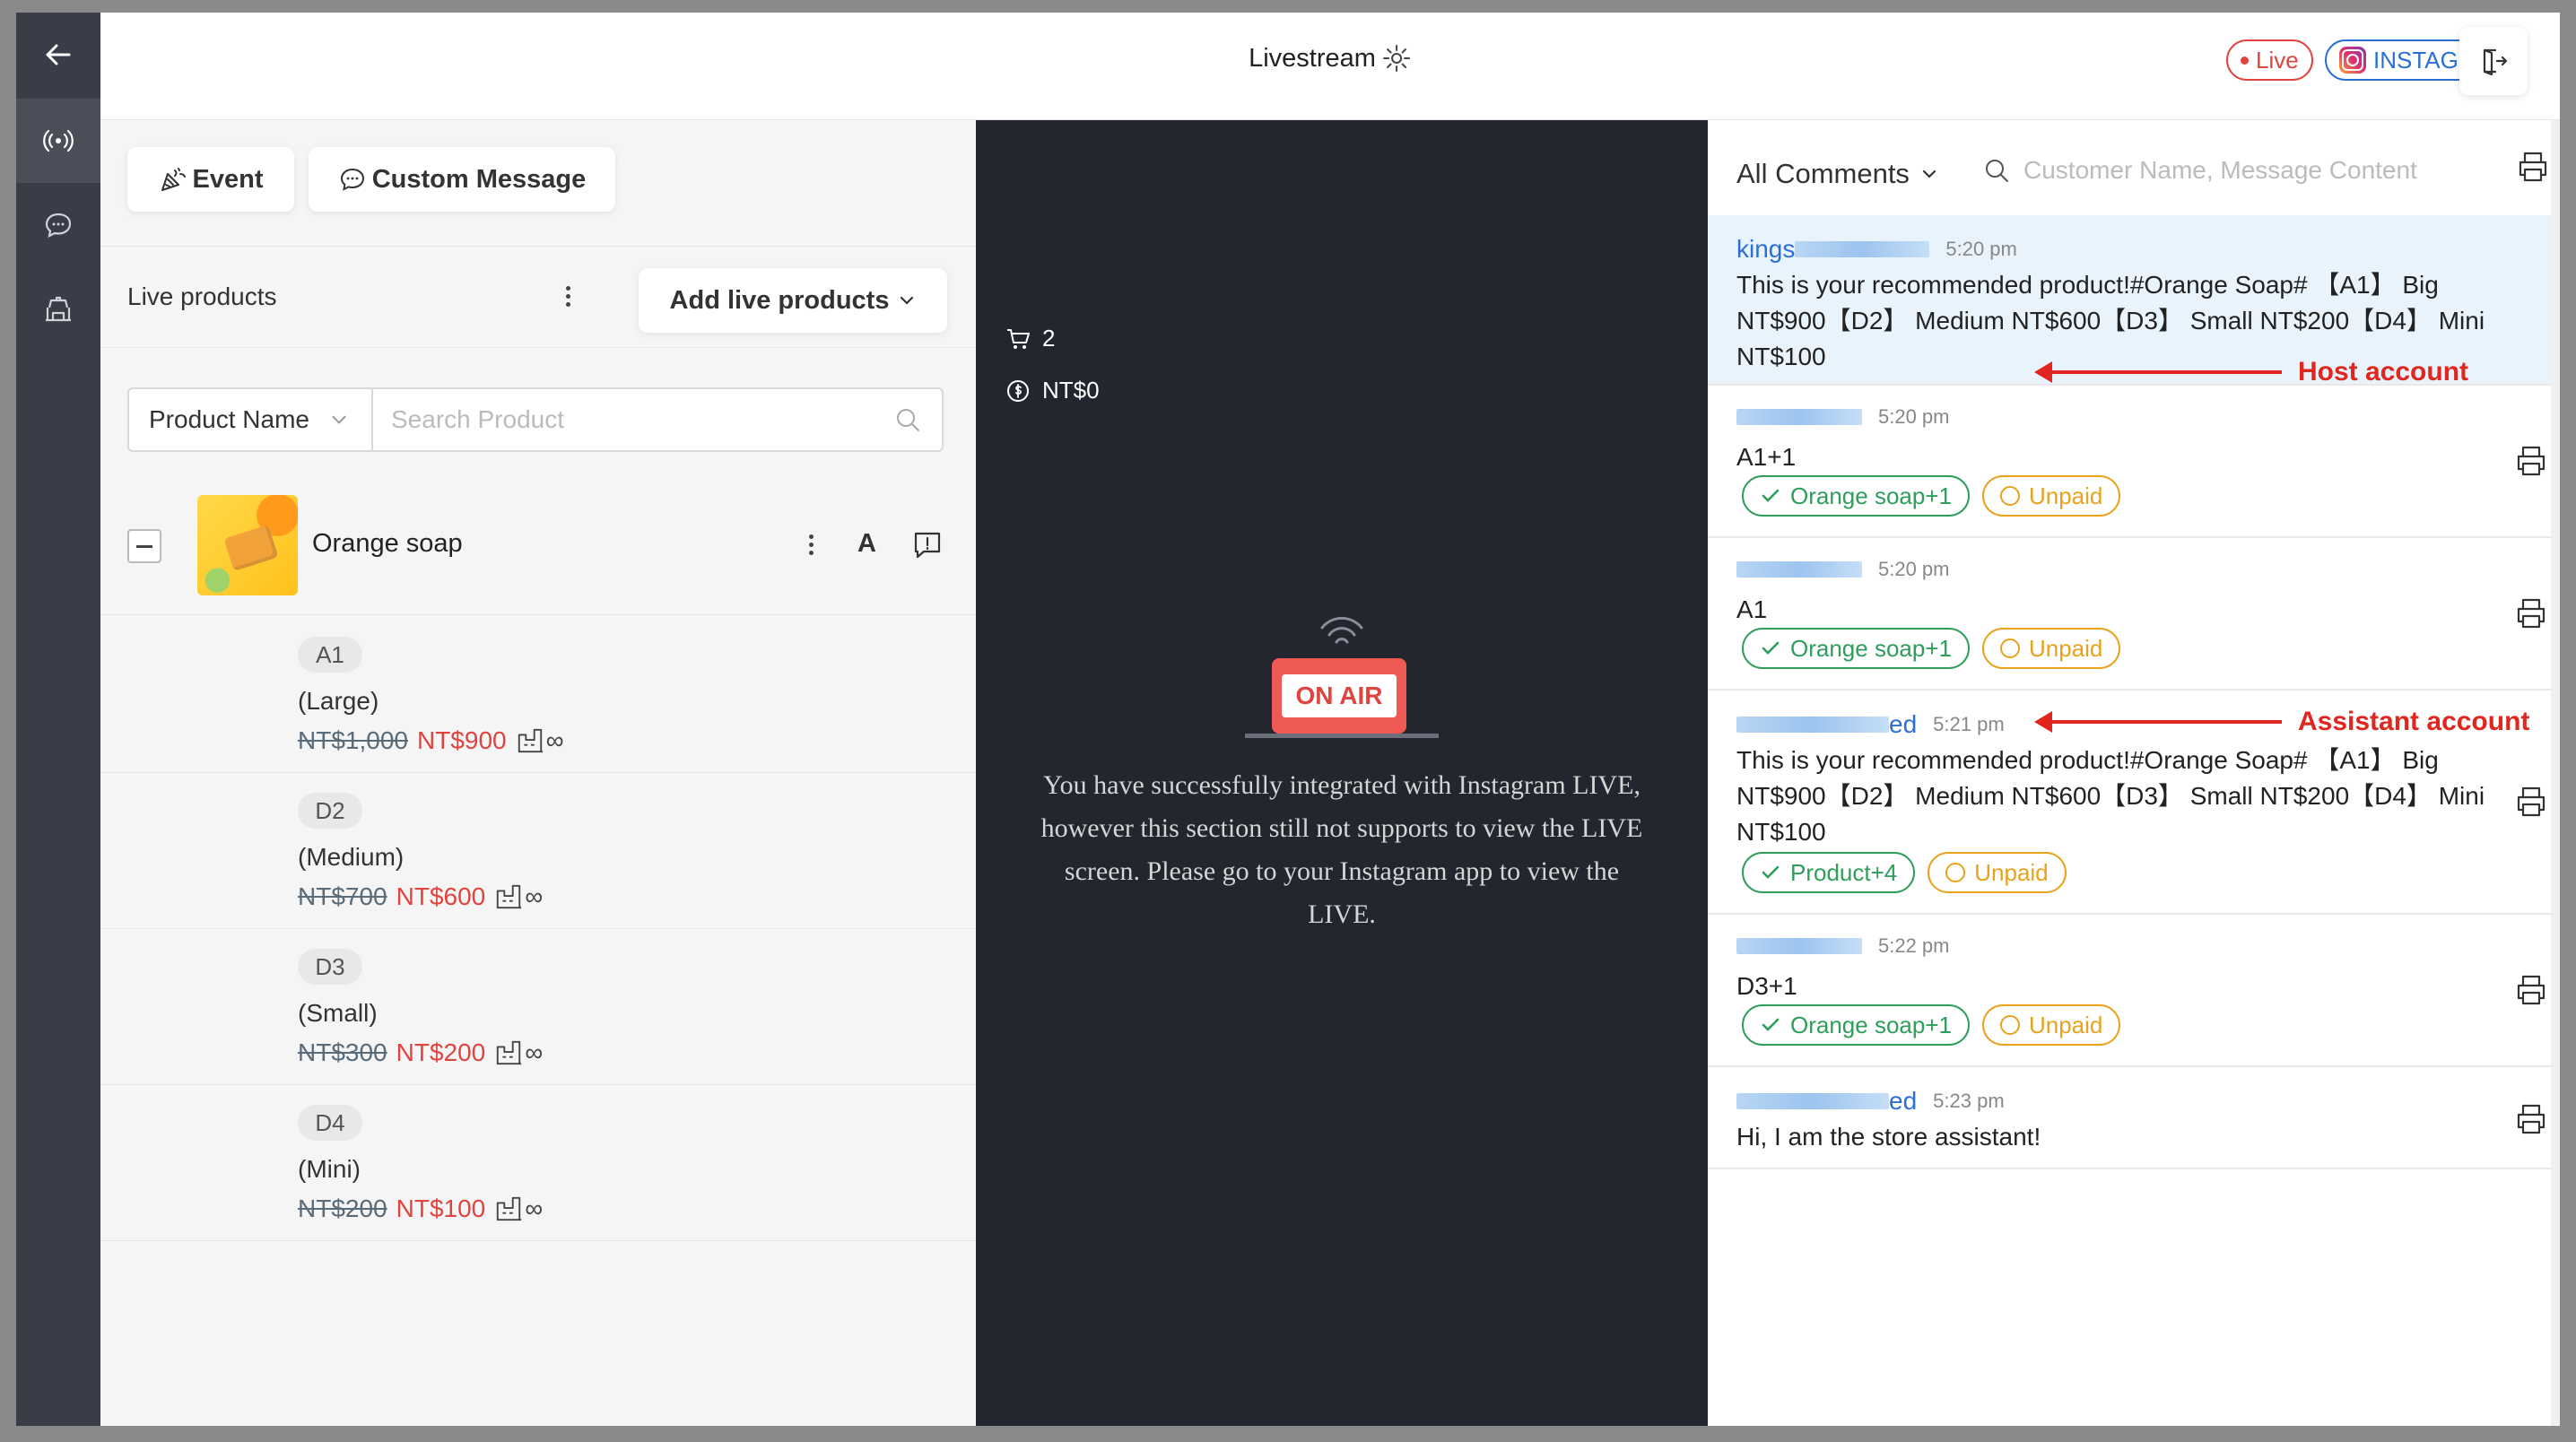 Image resolution: width=2576 pixels, height=1442 pixels. Describe the element at coordinates (2134, 1118) in the screenshot. I see `comment-item: ed 5:23 pm Hi, I am the store assistant!` at that location.